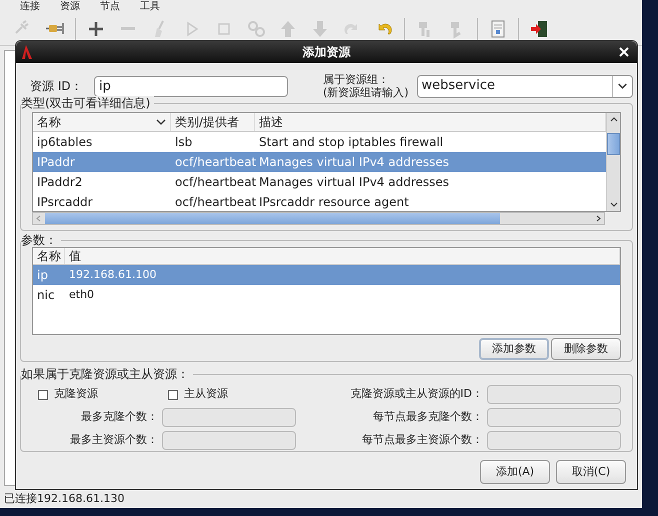 The height and width of the screenshot is (516, 658). What do you see at coordinates (113, 274) in the screenshot?
I see `table-cell-text: 192.168.61.100` at bounding box center [113, 274].